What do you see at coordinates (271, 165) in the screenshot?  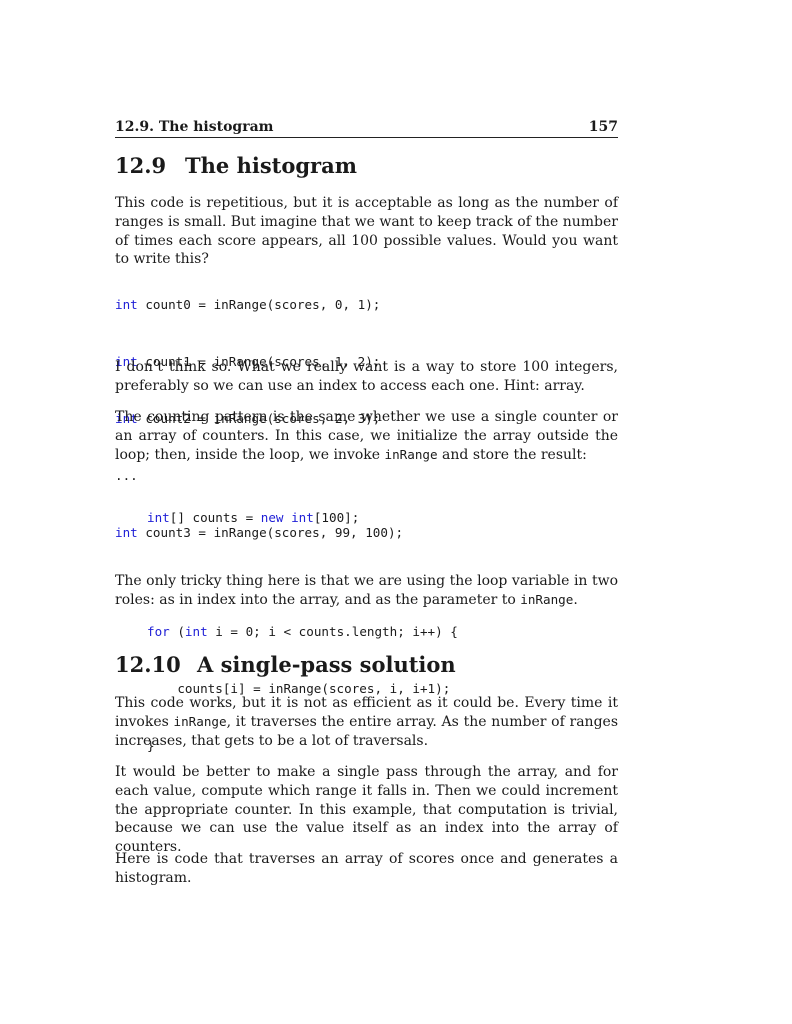 I see `section-title: The histogram` at bounding box center [271, 165].